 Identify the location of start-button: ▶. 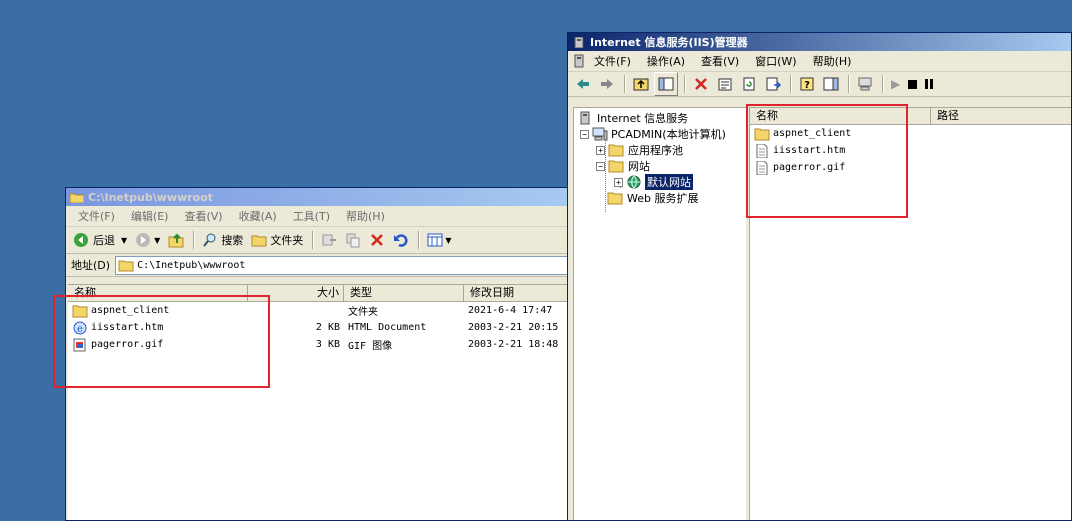
(895, 84).